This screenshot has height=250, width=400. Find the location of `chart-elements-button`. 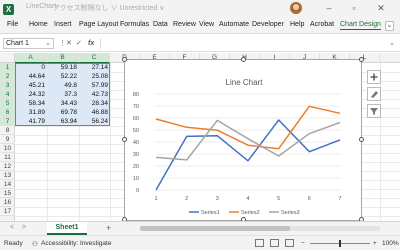

chart-elements-button is located at coordinates (374, 77).